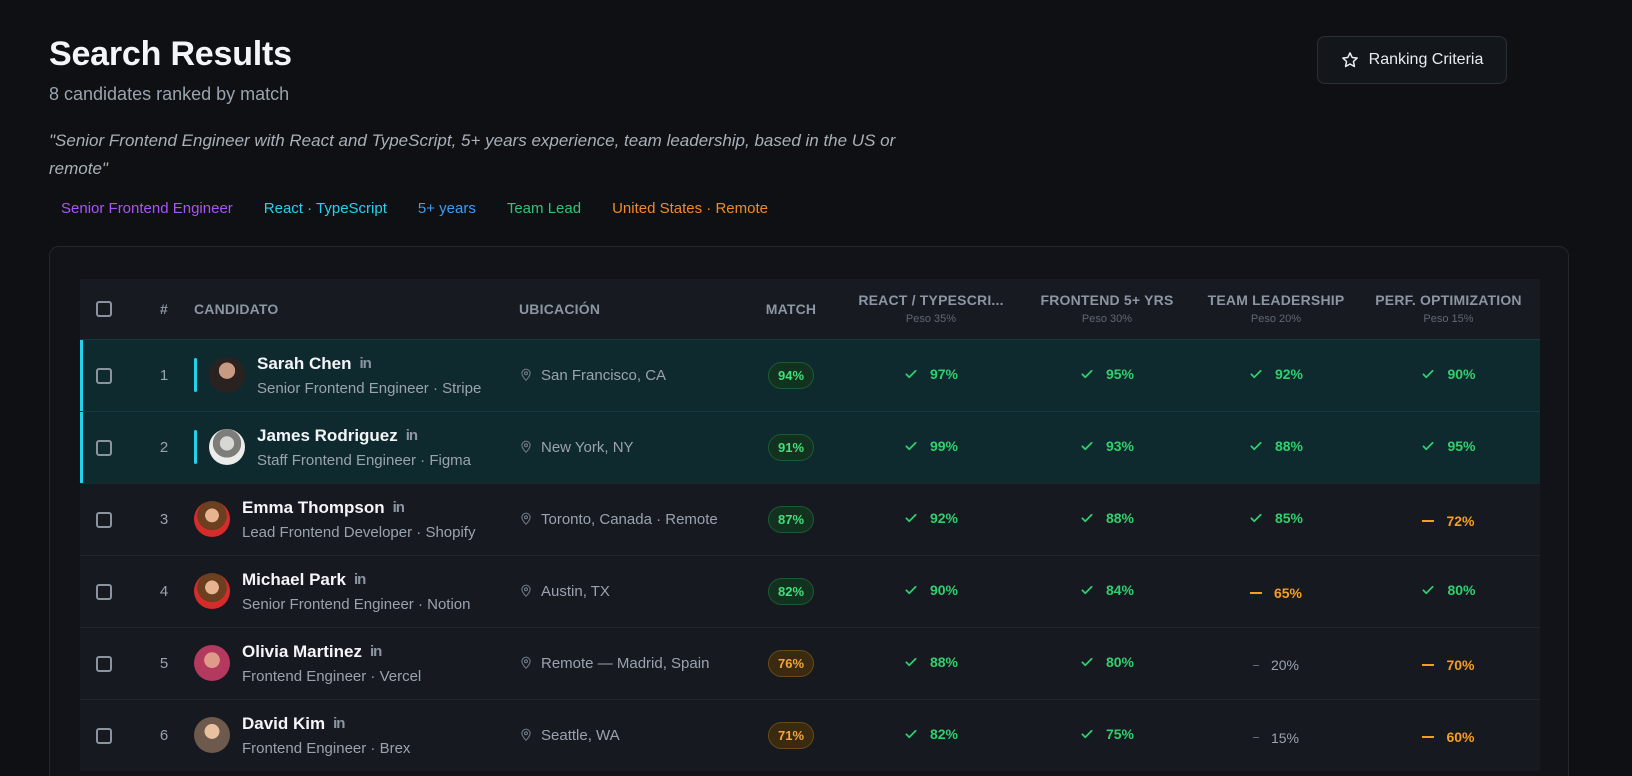  I want to click on candidate-name: Michael Park, so click(294, 580).